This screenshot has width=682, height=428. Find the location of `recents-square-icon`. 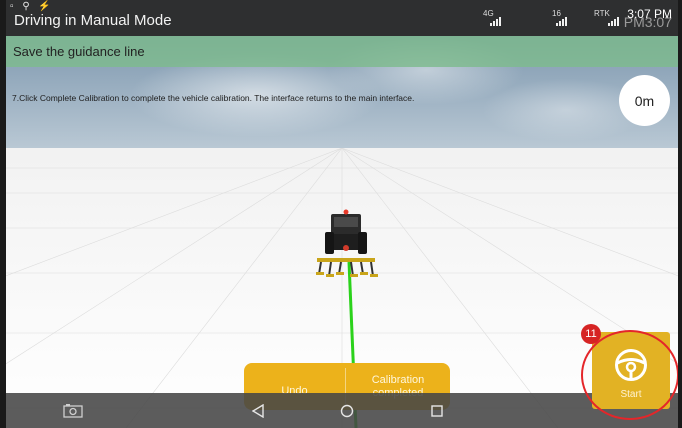

recents-square-icon is located at coordinates (437, 411).